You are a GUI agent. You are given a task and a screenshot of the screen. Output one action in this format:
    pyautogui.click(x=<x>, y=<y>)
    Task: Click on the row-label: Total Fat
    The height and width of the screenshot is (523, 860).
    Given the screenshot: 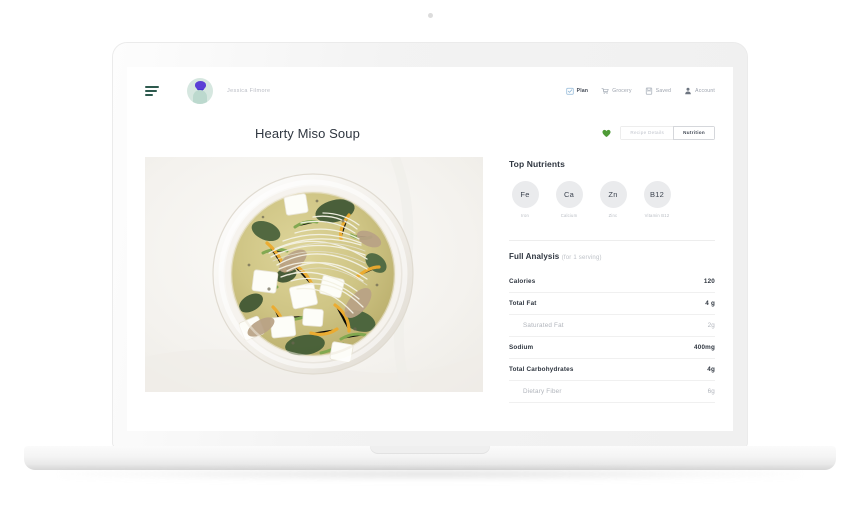 What is the action you would take?
    pyautogui.click(x=523, y=303)
    